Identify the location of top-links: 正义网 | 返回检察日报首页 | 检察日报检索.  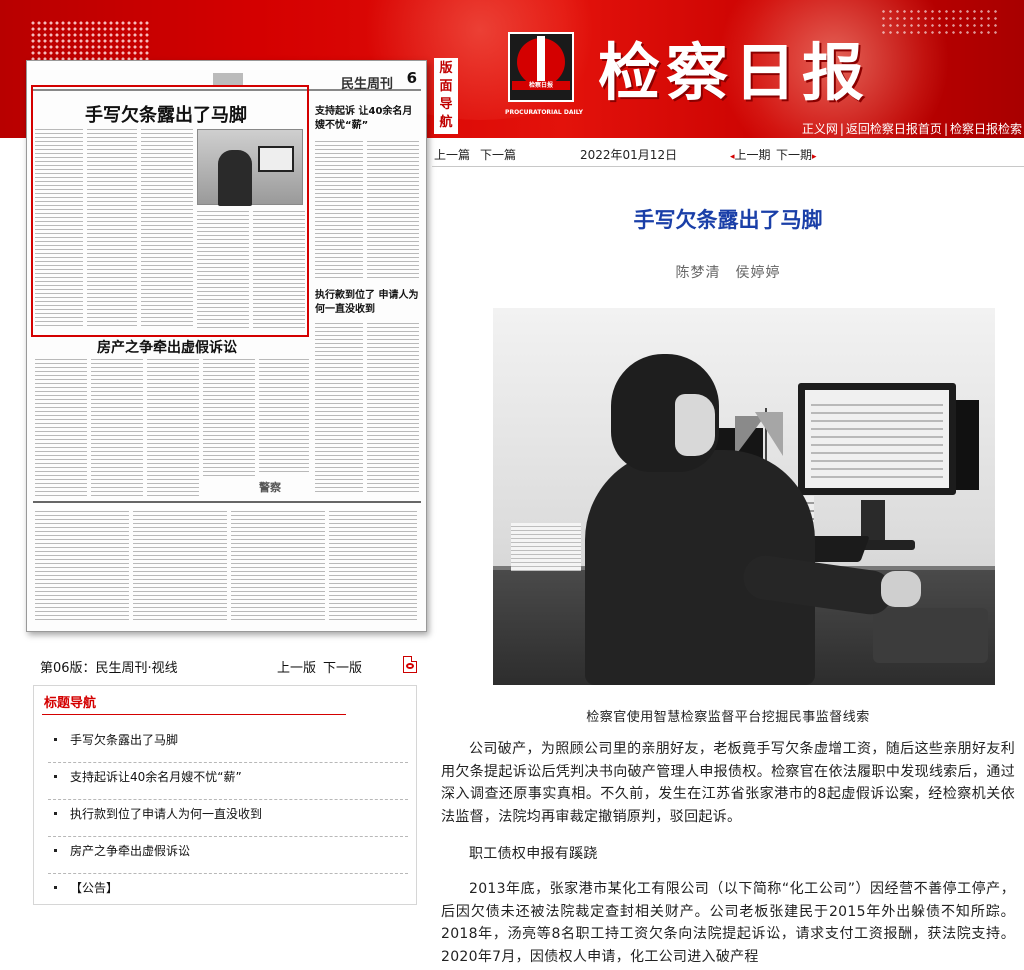
(911, 129).